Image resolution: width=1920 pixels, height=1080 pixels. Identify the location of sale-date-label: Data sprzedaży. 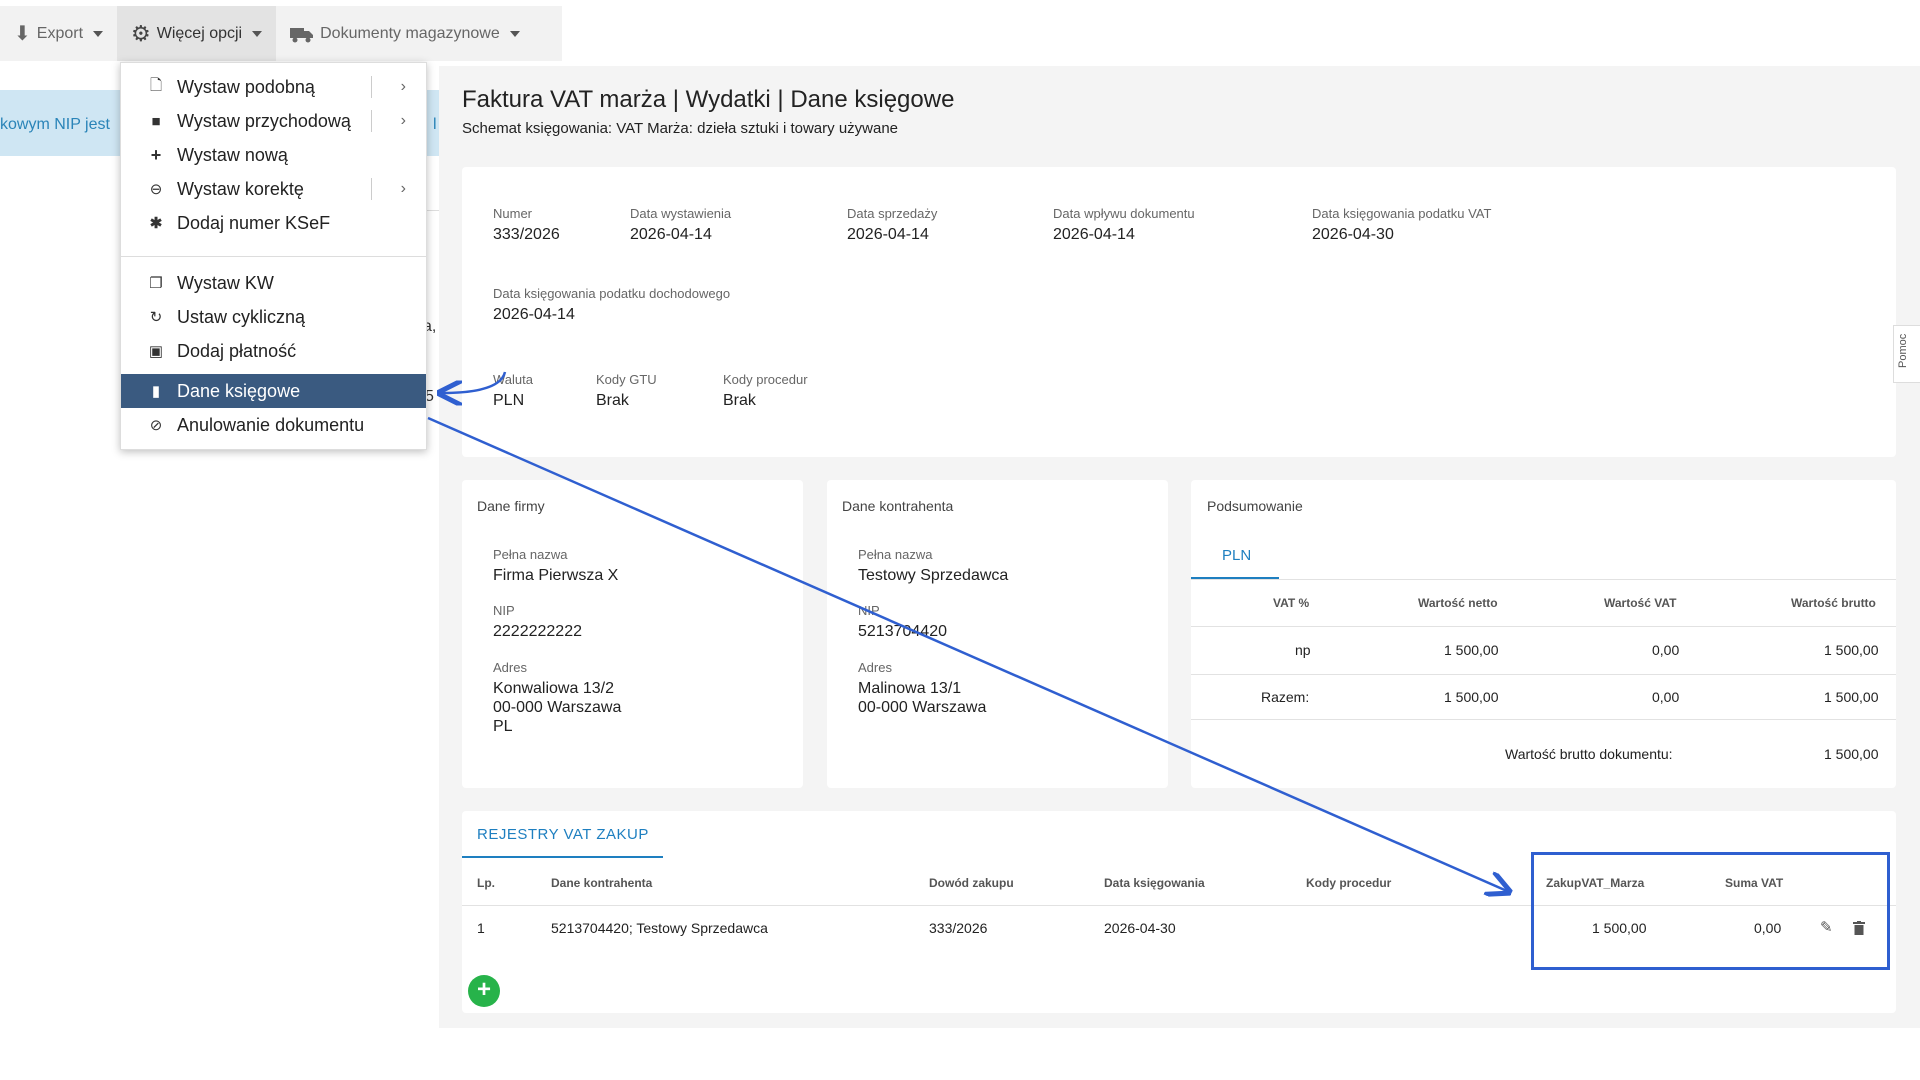
(892, 213).